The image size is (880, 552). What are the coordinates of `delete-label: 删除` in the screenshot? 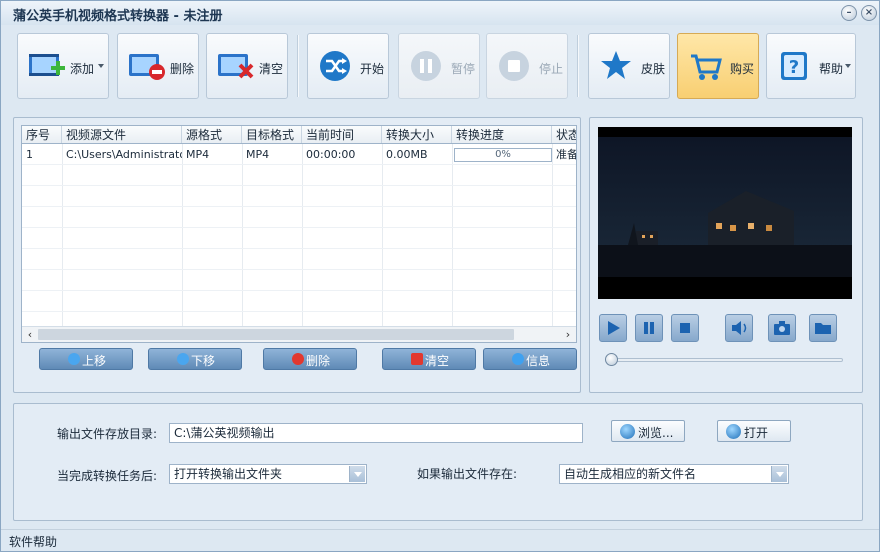 It's located at (182, 69).